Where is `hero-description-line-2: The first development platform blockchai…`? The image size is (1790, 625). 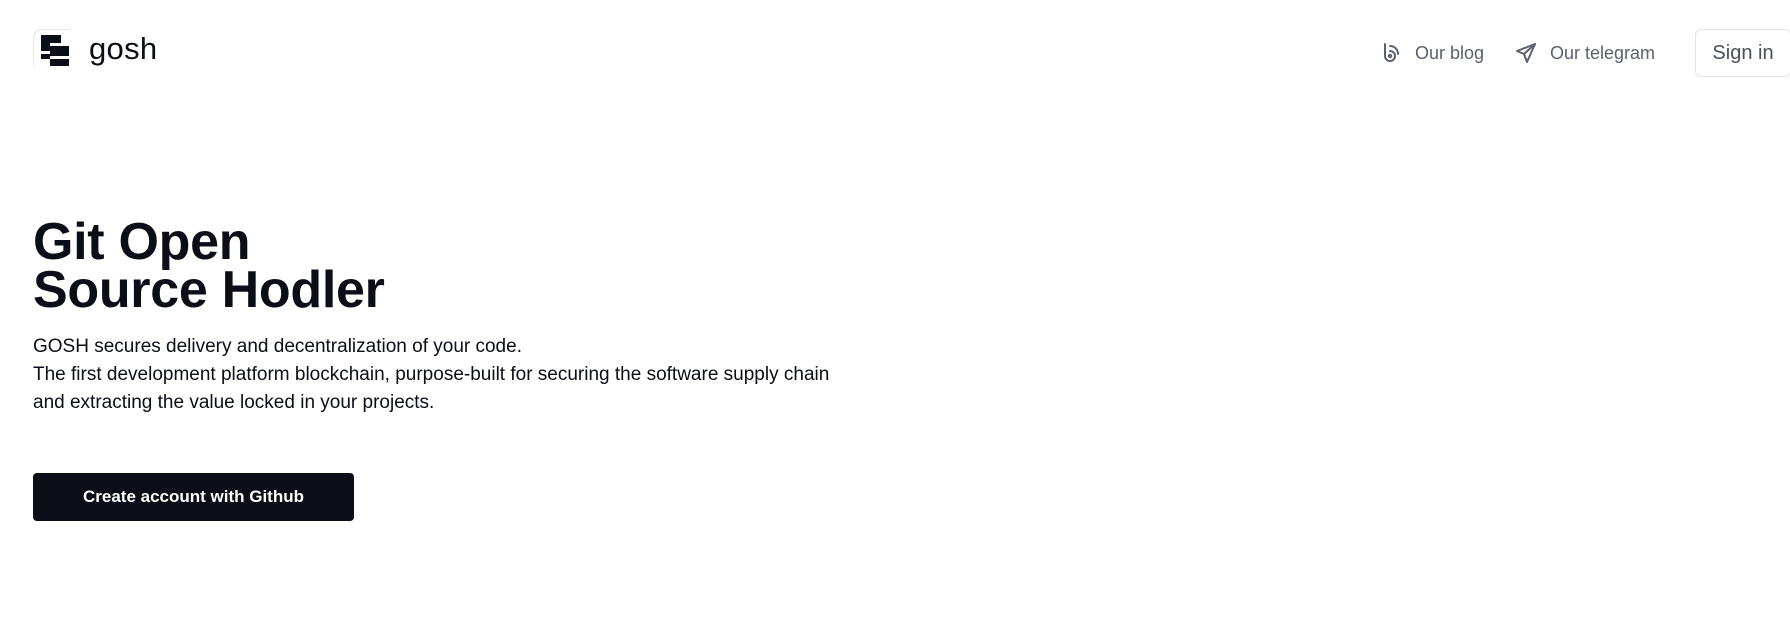
hero-description-line-2: The first development platform blockchai… is located at coordinates (431, 374).